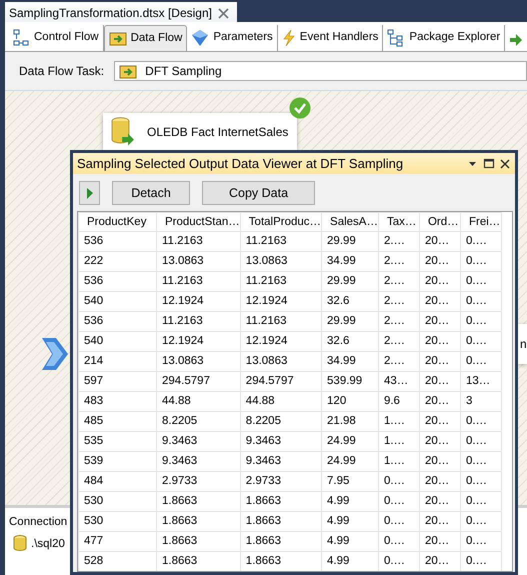  I want to click on source-component: OLEDB Fact InternetSales, so click(200, 131).